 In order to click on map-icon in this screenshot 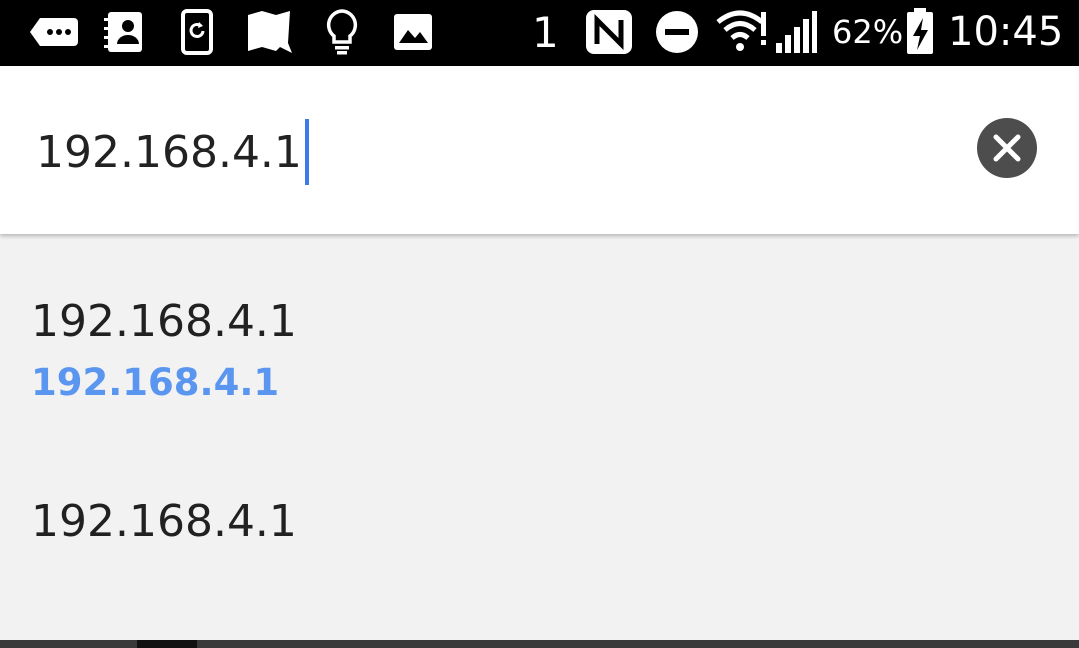, I will do `click(269, 32)`.